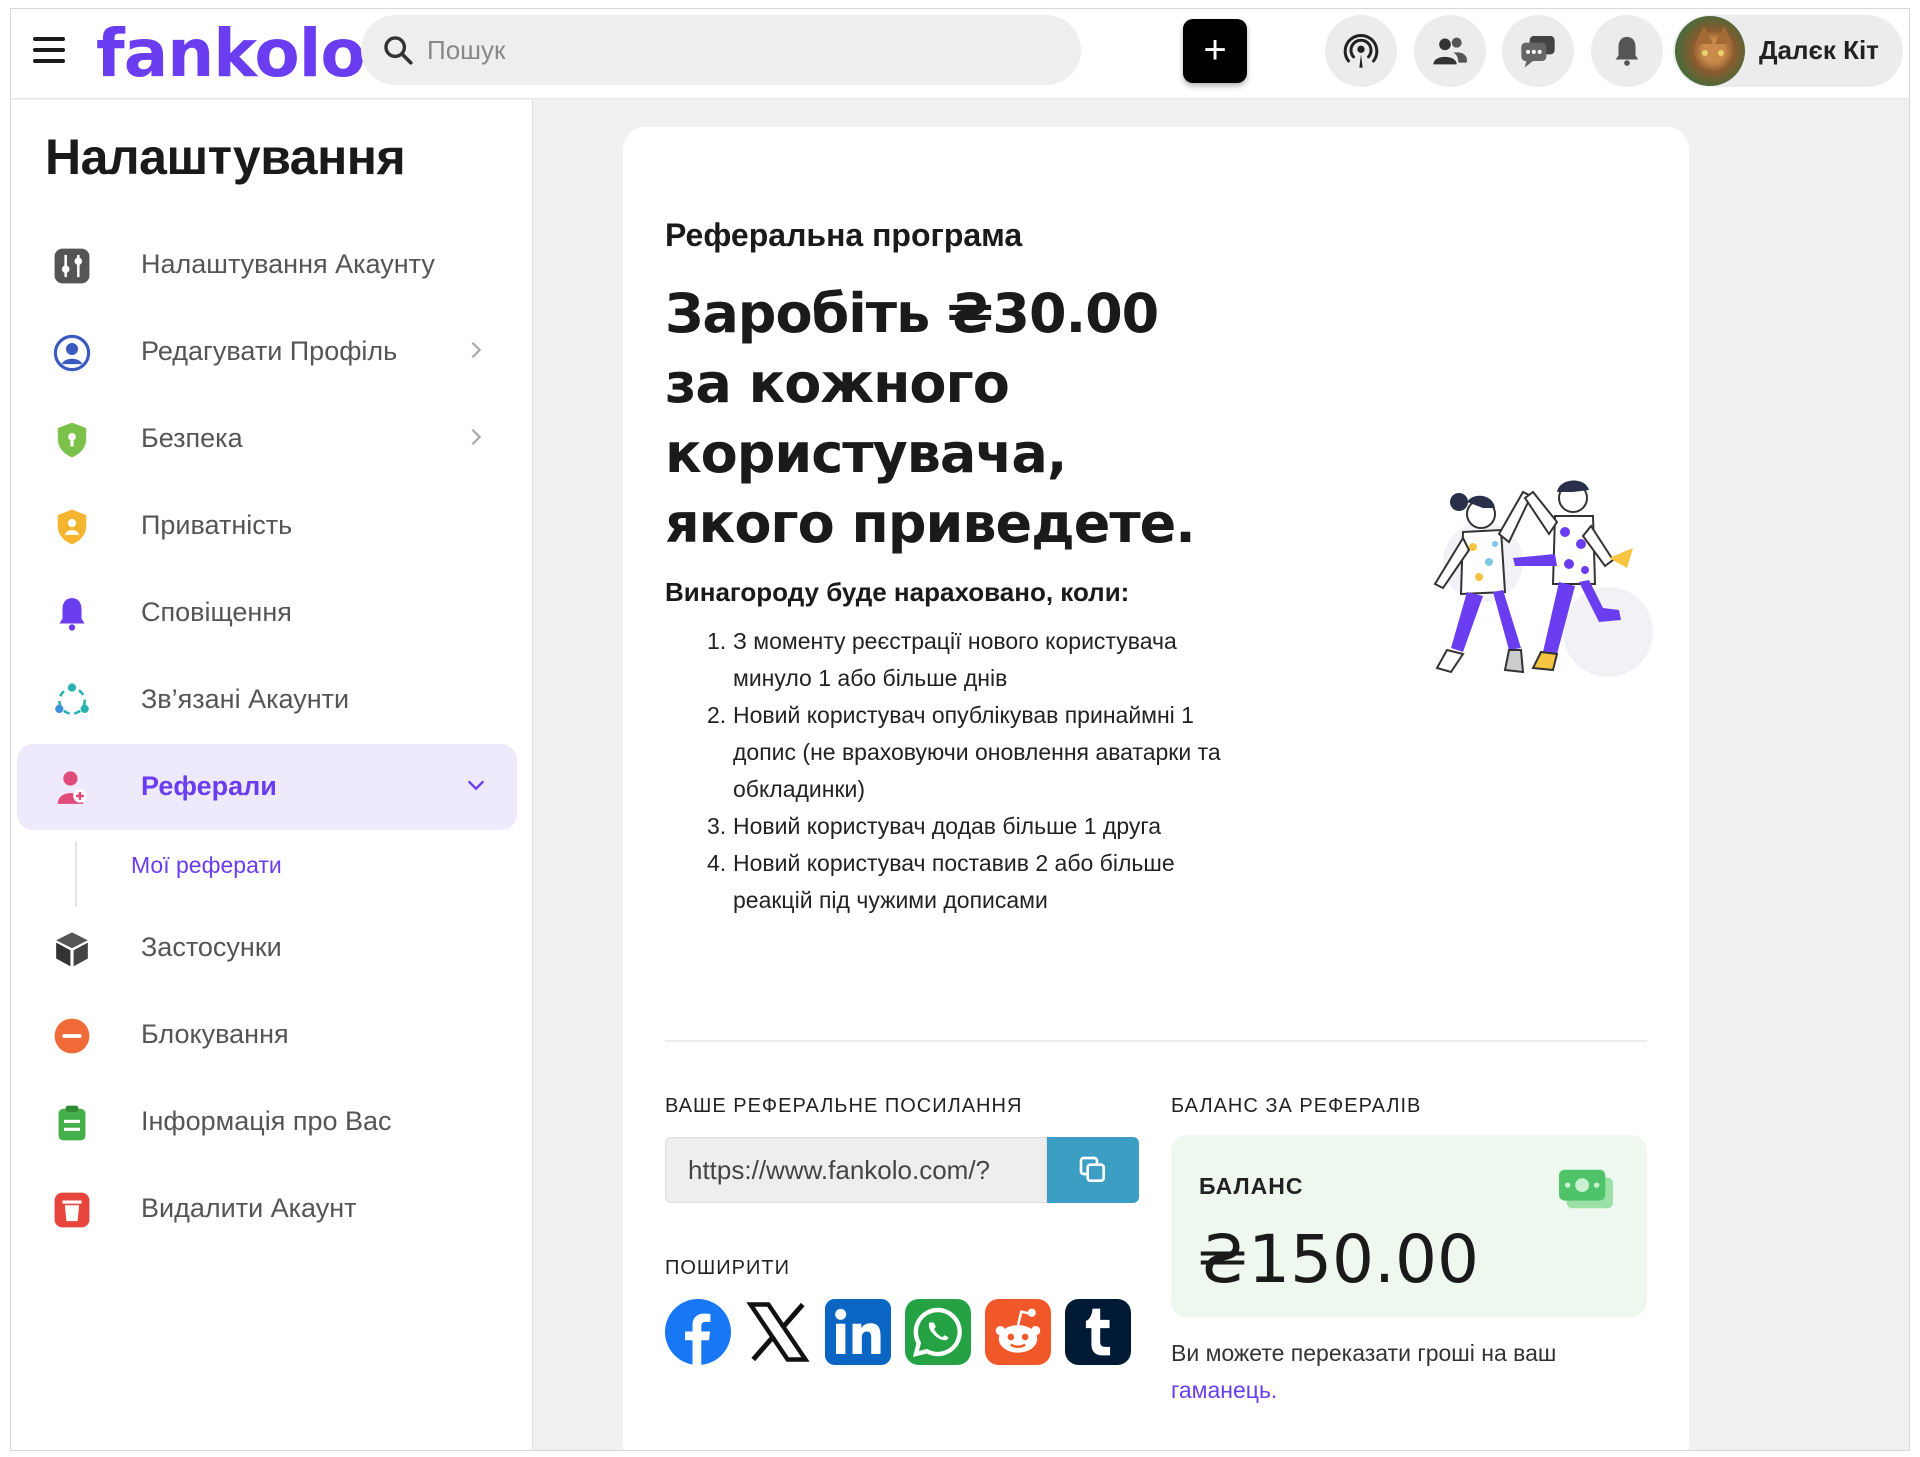  I want to click on search-icon, so click(398, 50).